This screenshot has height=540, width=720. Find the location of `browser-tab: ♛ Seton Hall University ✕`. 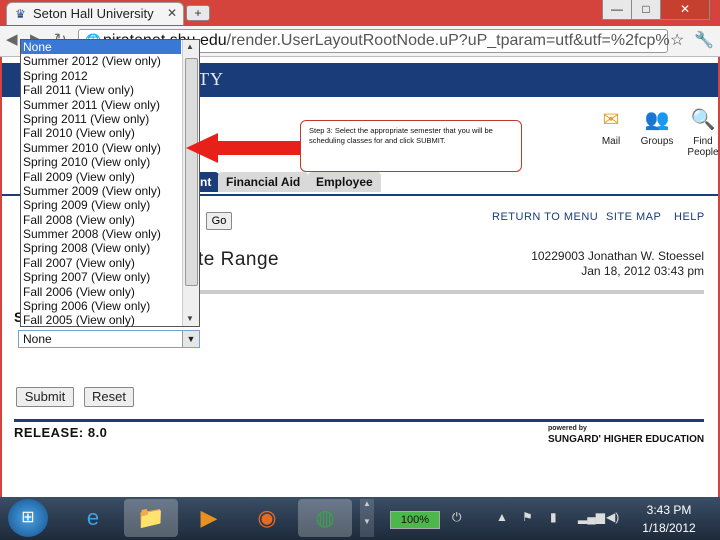

browser-tab: ♛ Seton Hall University ✕ is located at coordinates (95, 13).